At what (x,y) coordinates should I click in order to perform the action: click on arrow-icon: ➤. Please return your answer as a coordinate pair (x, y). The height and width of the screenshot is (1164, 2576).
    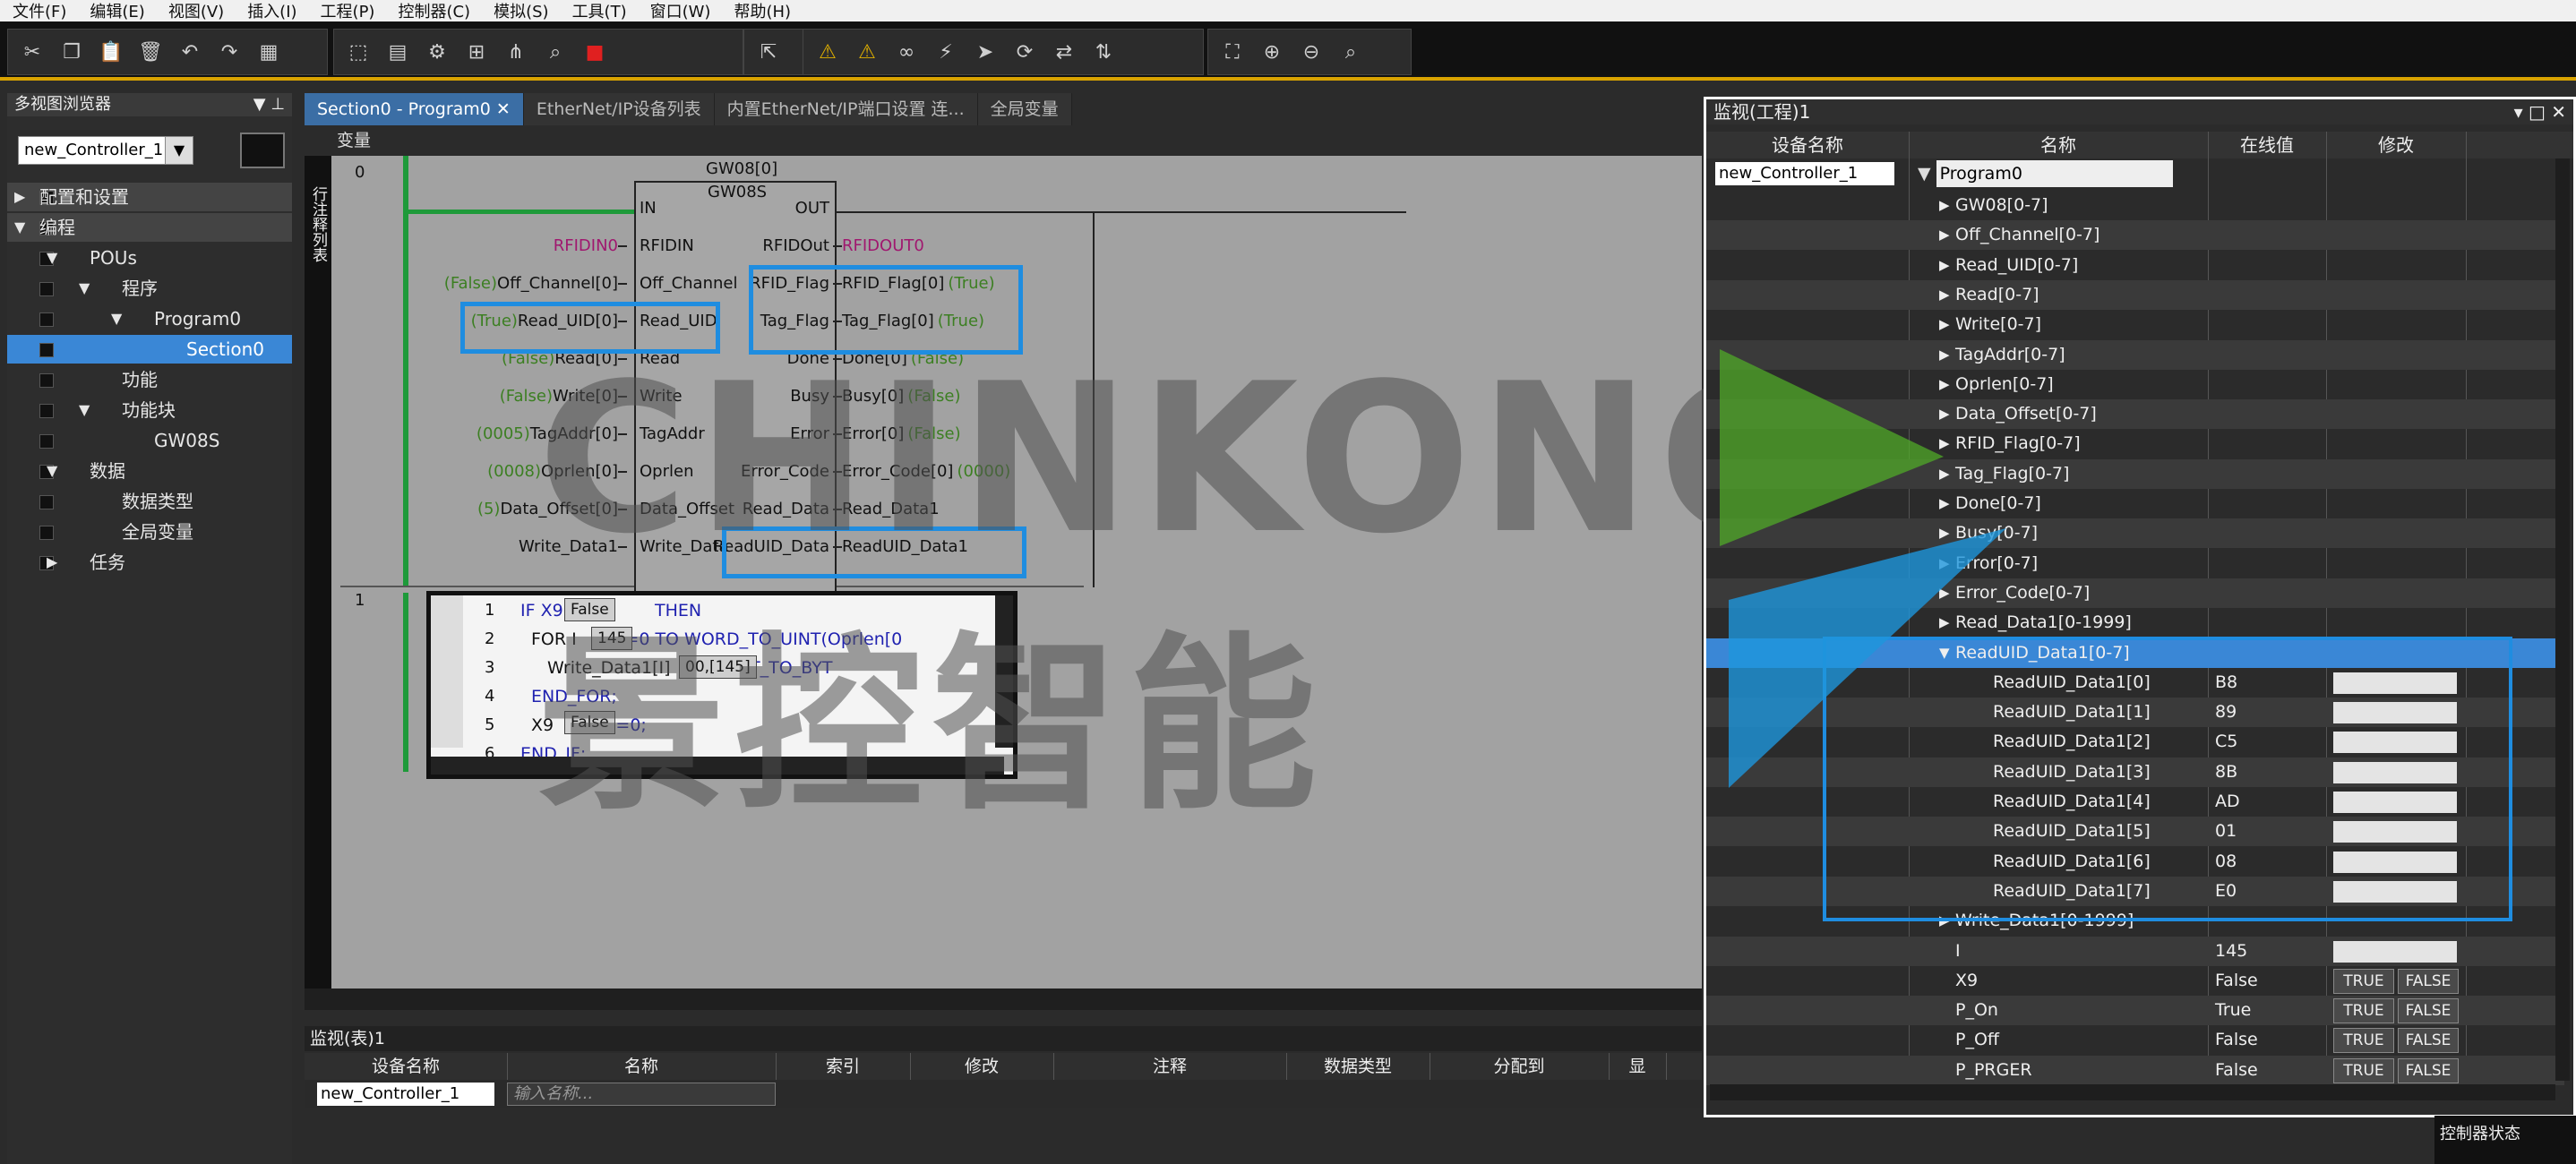
    Looking at the image, I should click on (985, 52).